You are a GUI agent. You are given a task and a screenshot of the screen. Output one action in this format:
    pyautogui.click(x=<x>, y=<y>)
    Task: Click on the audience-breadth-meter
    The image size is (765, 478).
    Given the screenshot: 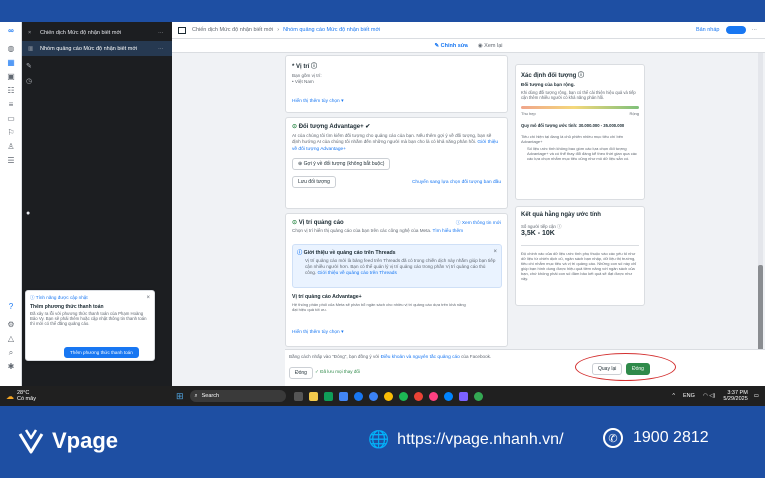 What is the action you would take?
    pyautogui.click(x=580, y=107)
    